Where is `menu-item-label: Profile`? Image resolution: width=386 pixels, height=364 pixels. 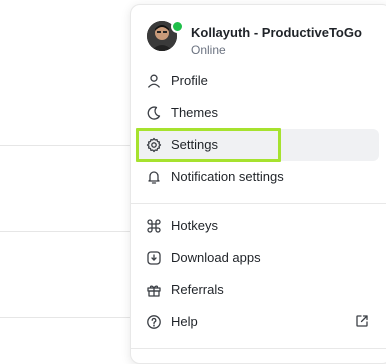 menu-item-label: Profile is located at coordinates (189, 80).